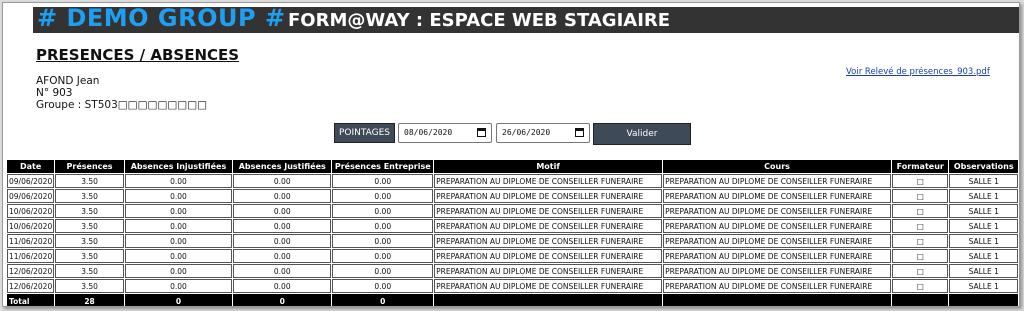  What do you see at coordinates (543, 133) in the screenshot?
I see `date-to-input: 26/06/2020` at bounding box center [543, 133].